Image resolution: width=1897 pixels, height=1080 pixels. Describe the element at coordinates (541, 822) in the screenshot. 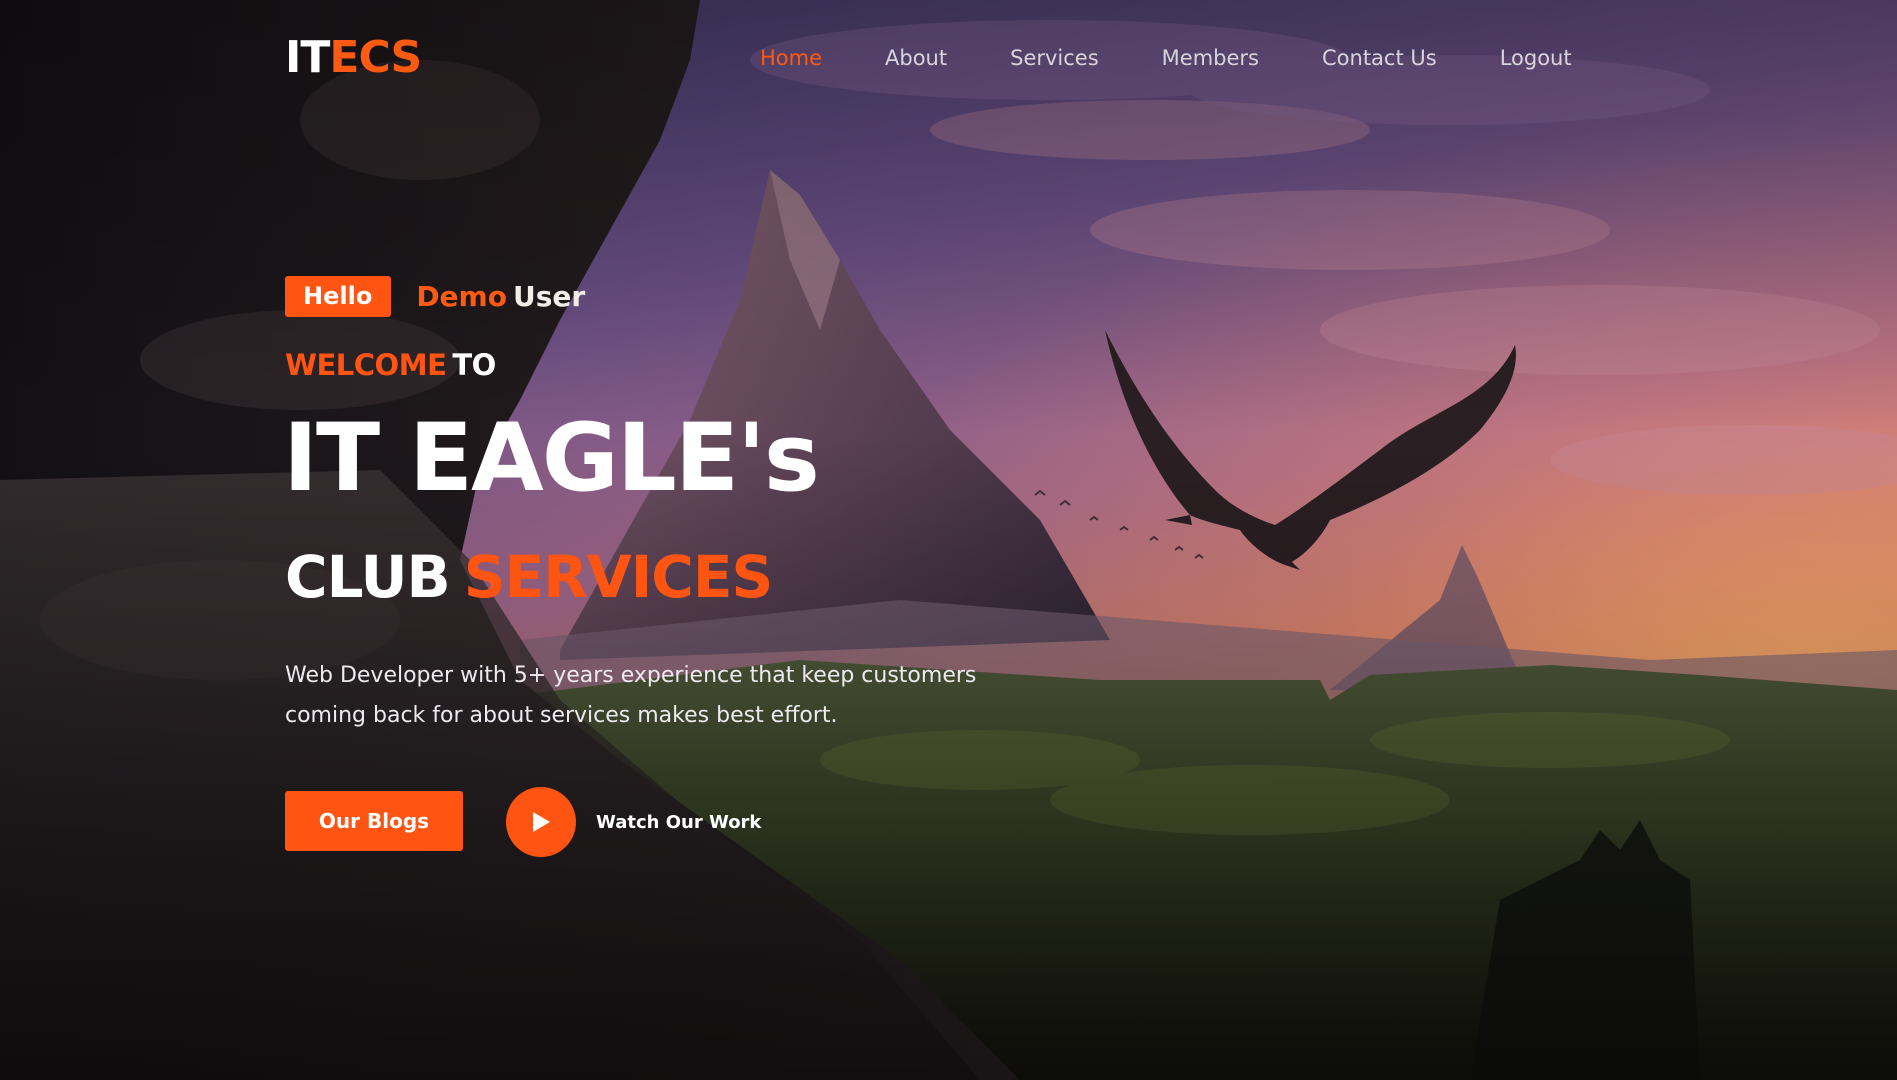

I see `play-icon` at that location.